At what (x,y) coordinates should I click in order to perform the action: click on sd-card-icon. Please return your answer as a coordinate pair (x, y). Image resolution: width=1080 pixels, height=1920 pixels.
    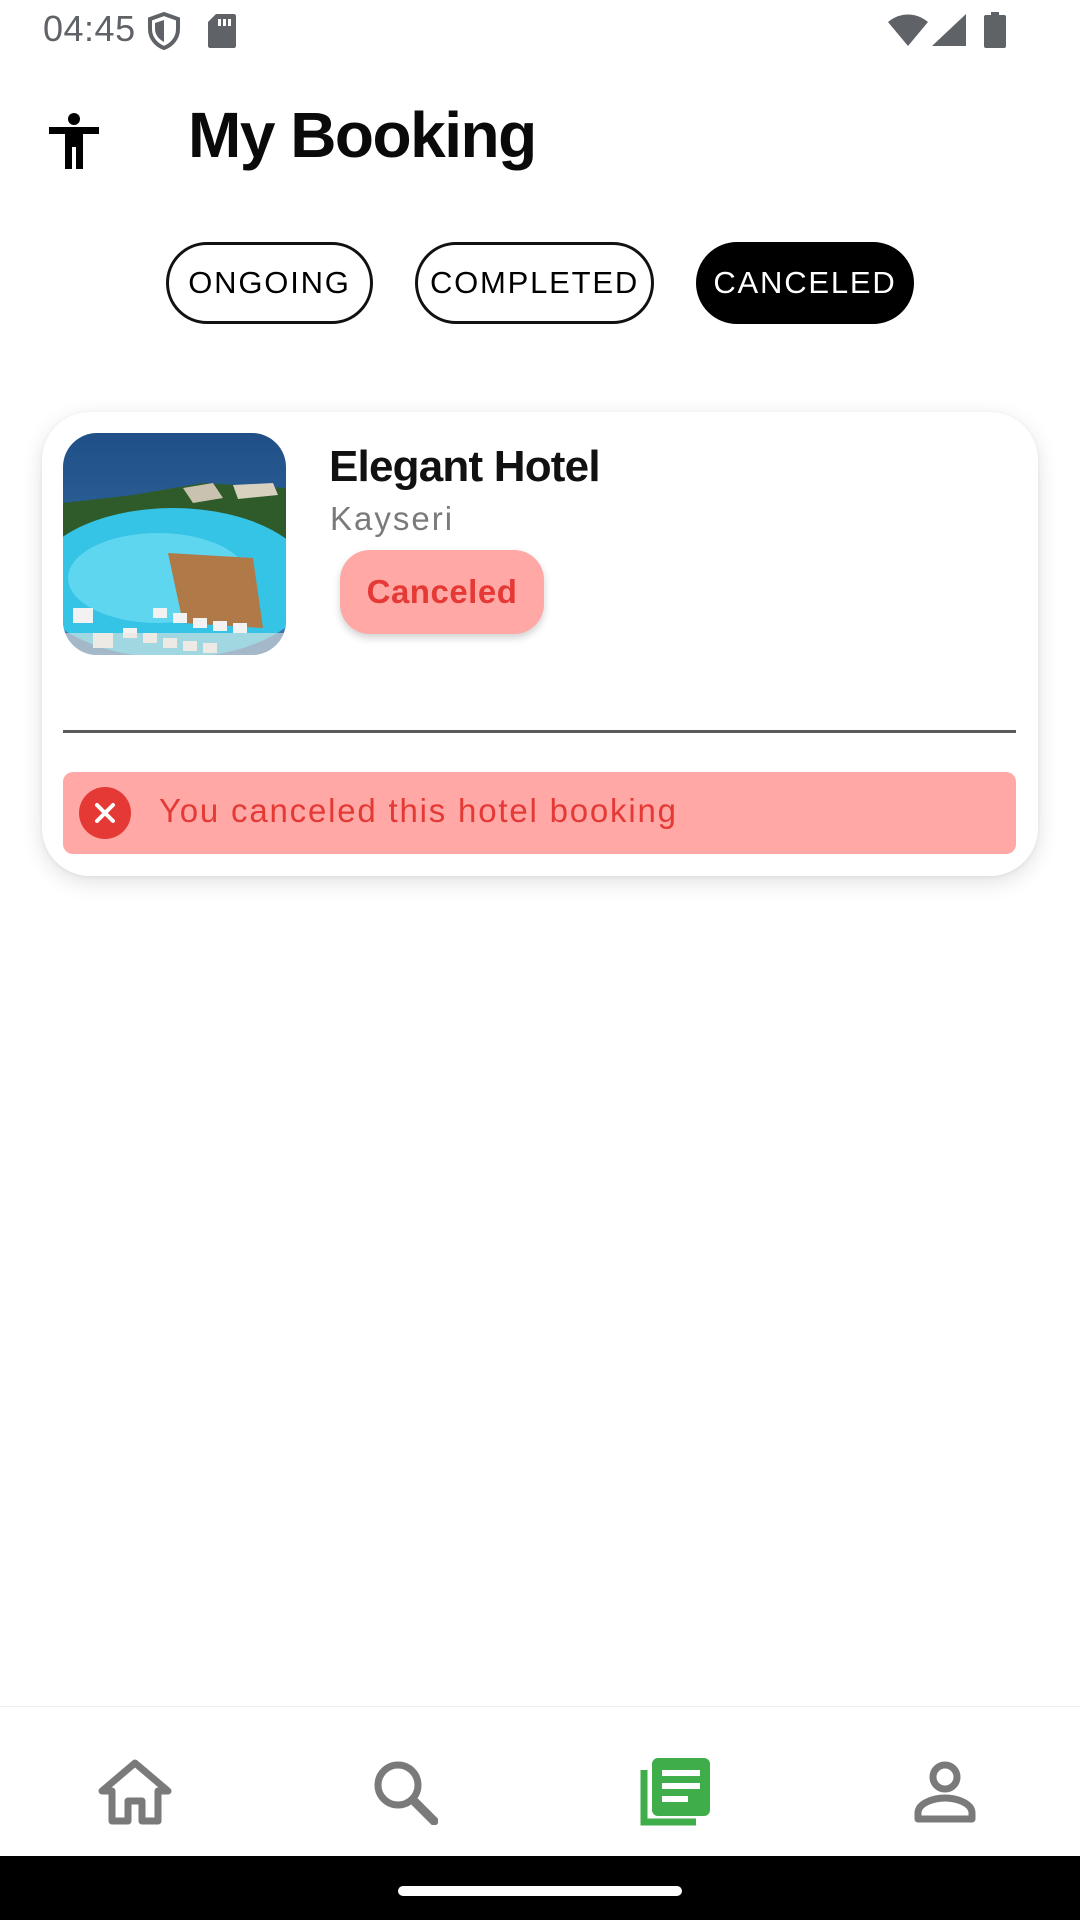
    Looking at the image, I should click on (222, 33).